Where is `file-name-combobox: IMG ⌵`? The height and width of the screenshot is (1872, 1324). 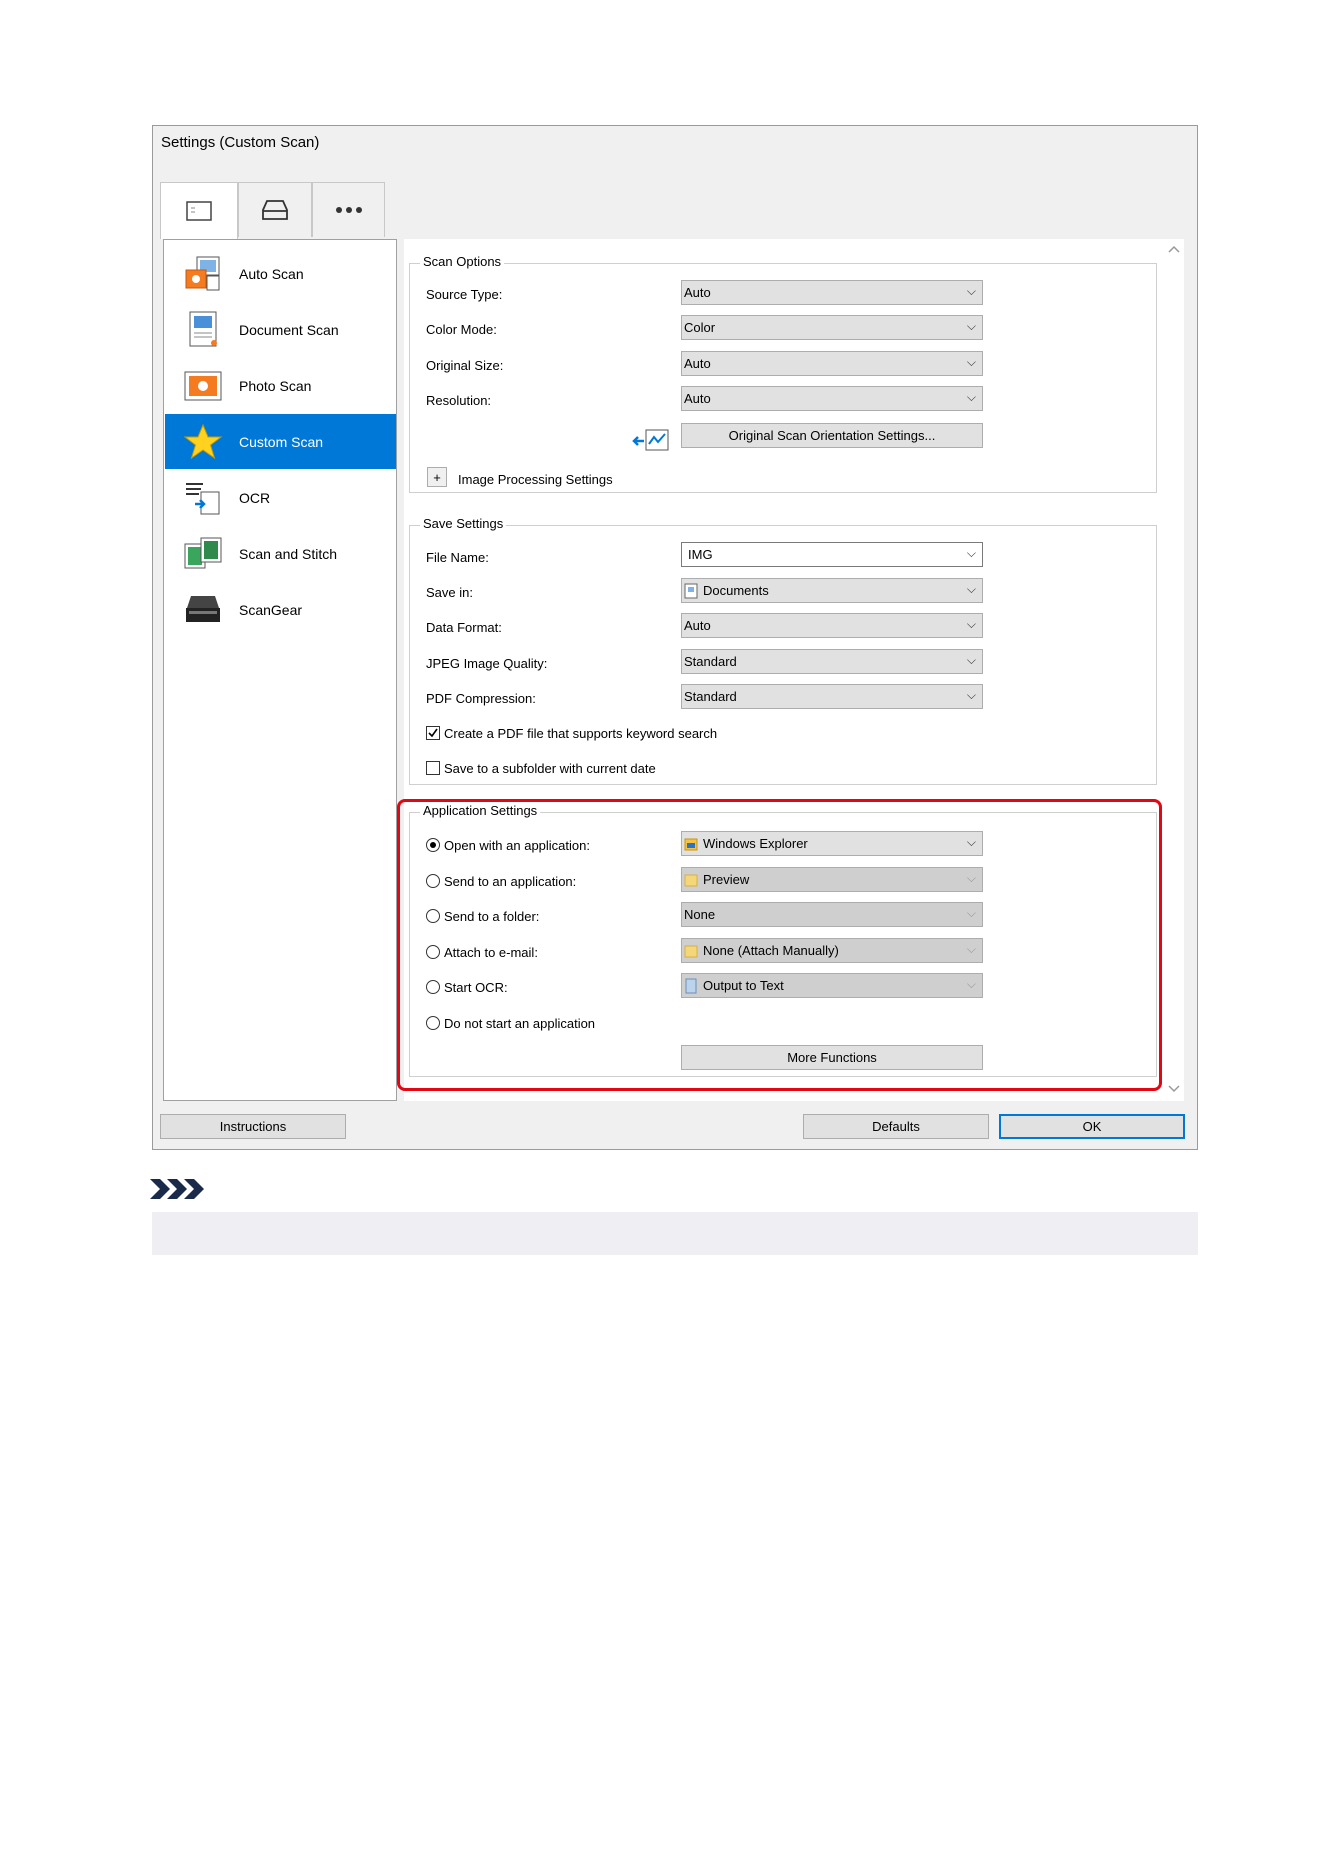 file-name-combobox: IMG ⌵ is located at coordinates (832, 554).